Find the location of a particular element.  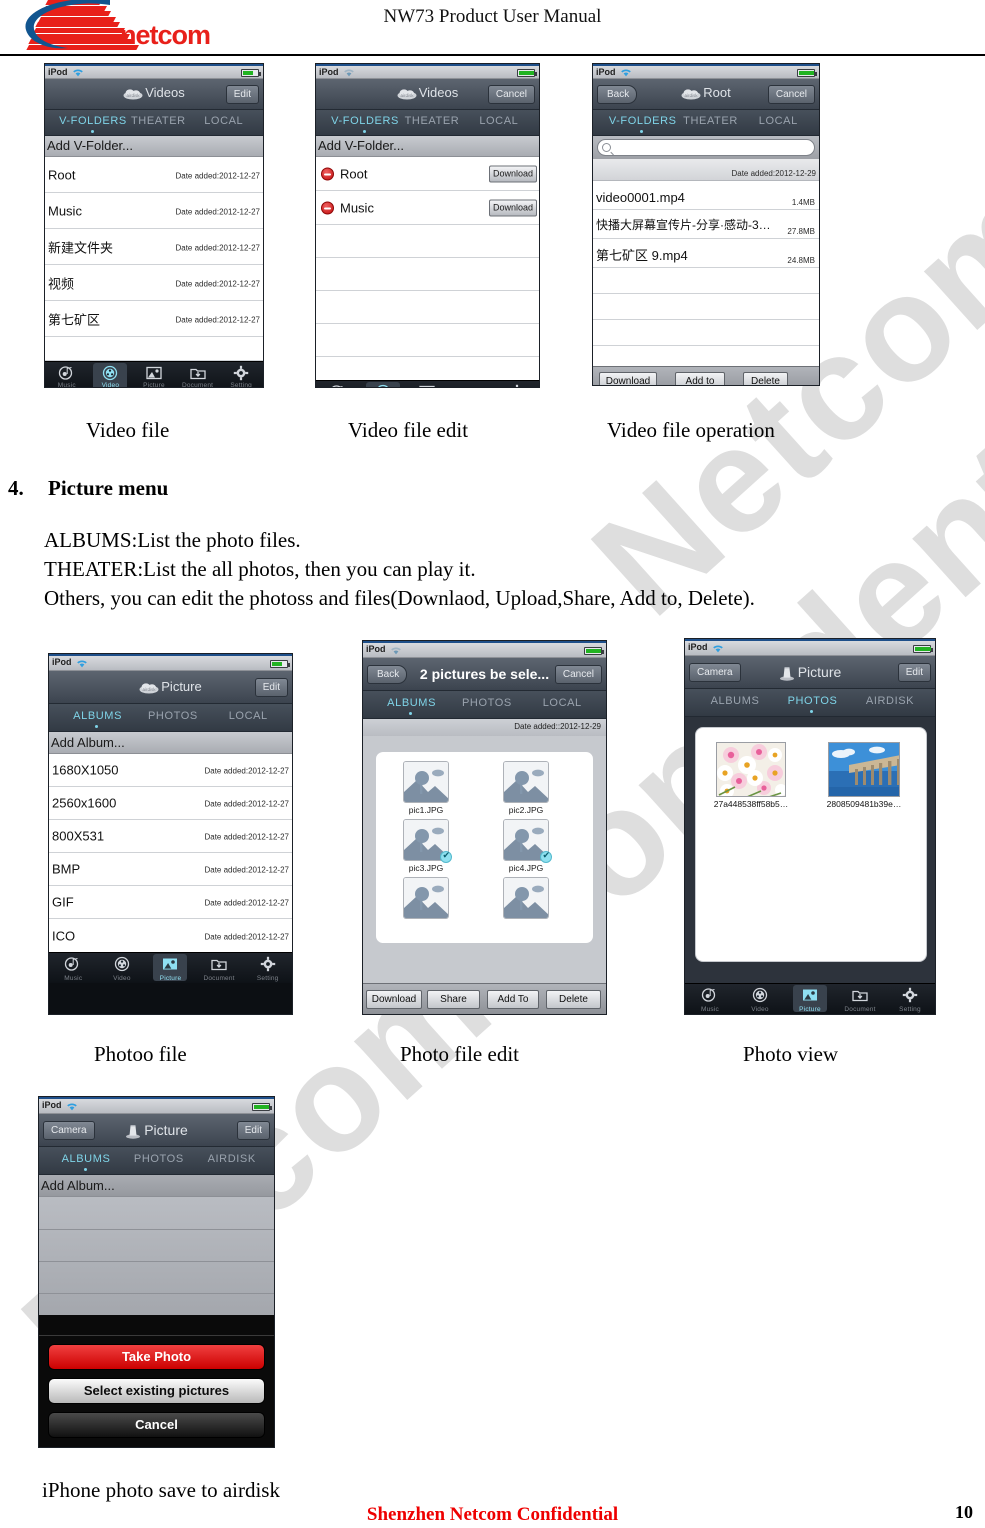

table-row: BMP Date added:2012-12-27 is located at coordinates (170, 869).